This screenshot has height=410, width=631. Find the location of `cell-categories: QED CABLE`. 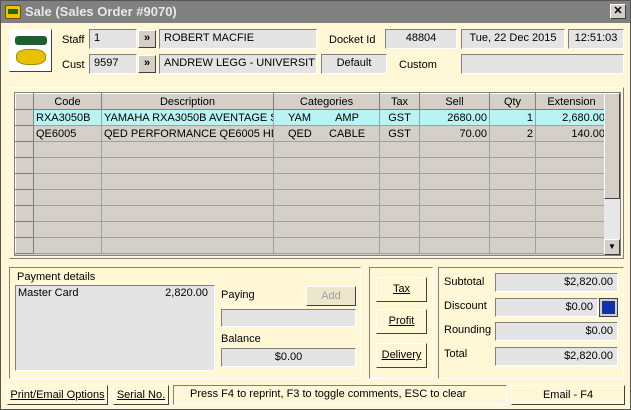

cell-categories: QED CABLE is located at coordinates (326, 133).